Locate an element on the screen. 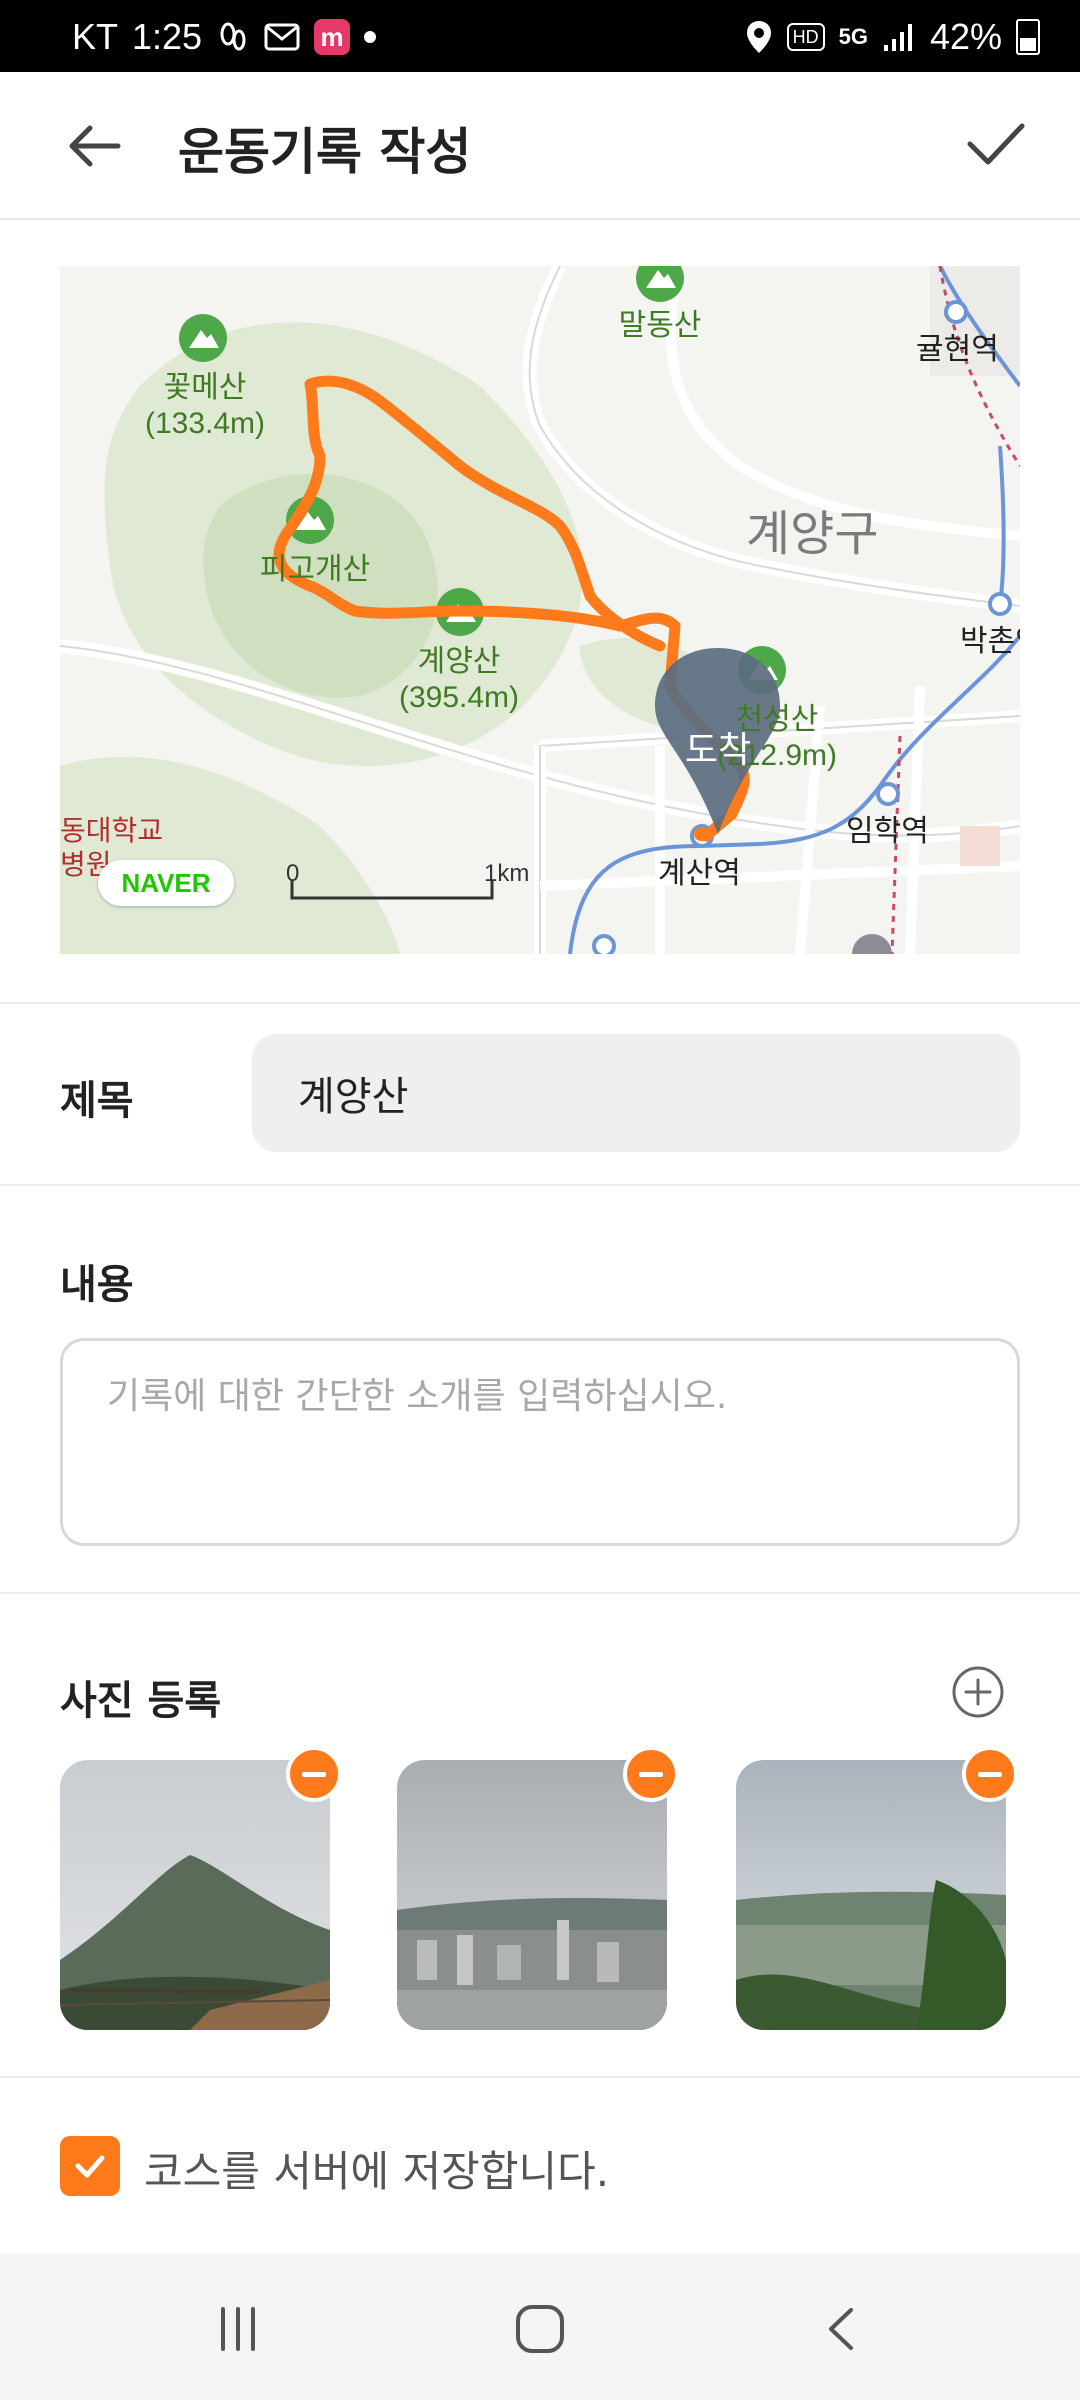  photo-valley is located at coordinates (871, 1895).